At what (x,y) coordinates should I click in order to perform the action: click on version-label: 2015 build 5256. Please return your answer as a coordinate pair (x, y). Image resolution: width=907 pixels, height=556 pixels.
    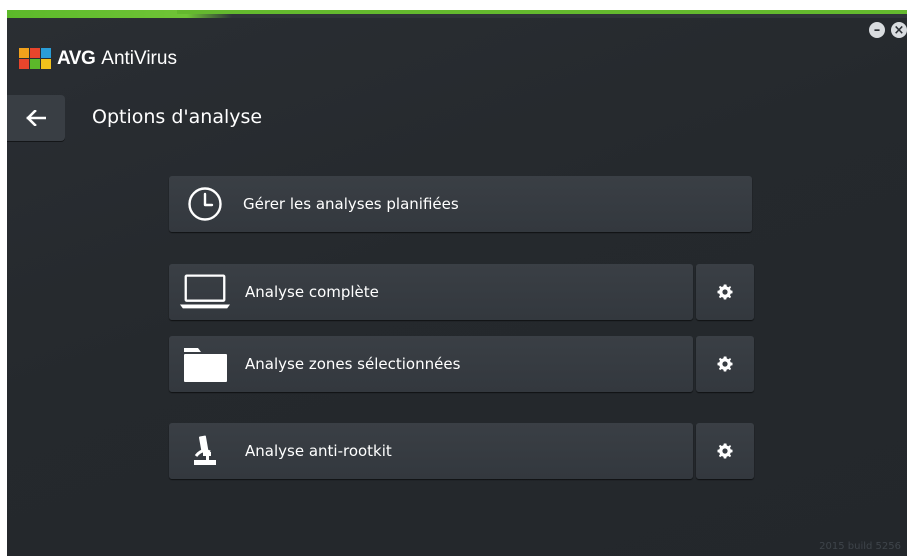
    Looking at the image, I should click on (860, 546).